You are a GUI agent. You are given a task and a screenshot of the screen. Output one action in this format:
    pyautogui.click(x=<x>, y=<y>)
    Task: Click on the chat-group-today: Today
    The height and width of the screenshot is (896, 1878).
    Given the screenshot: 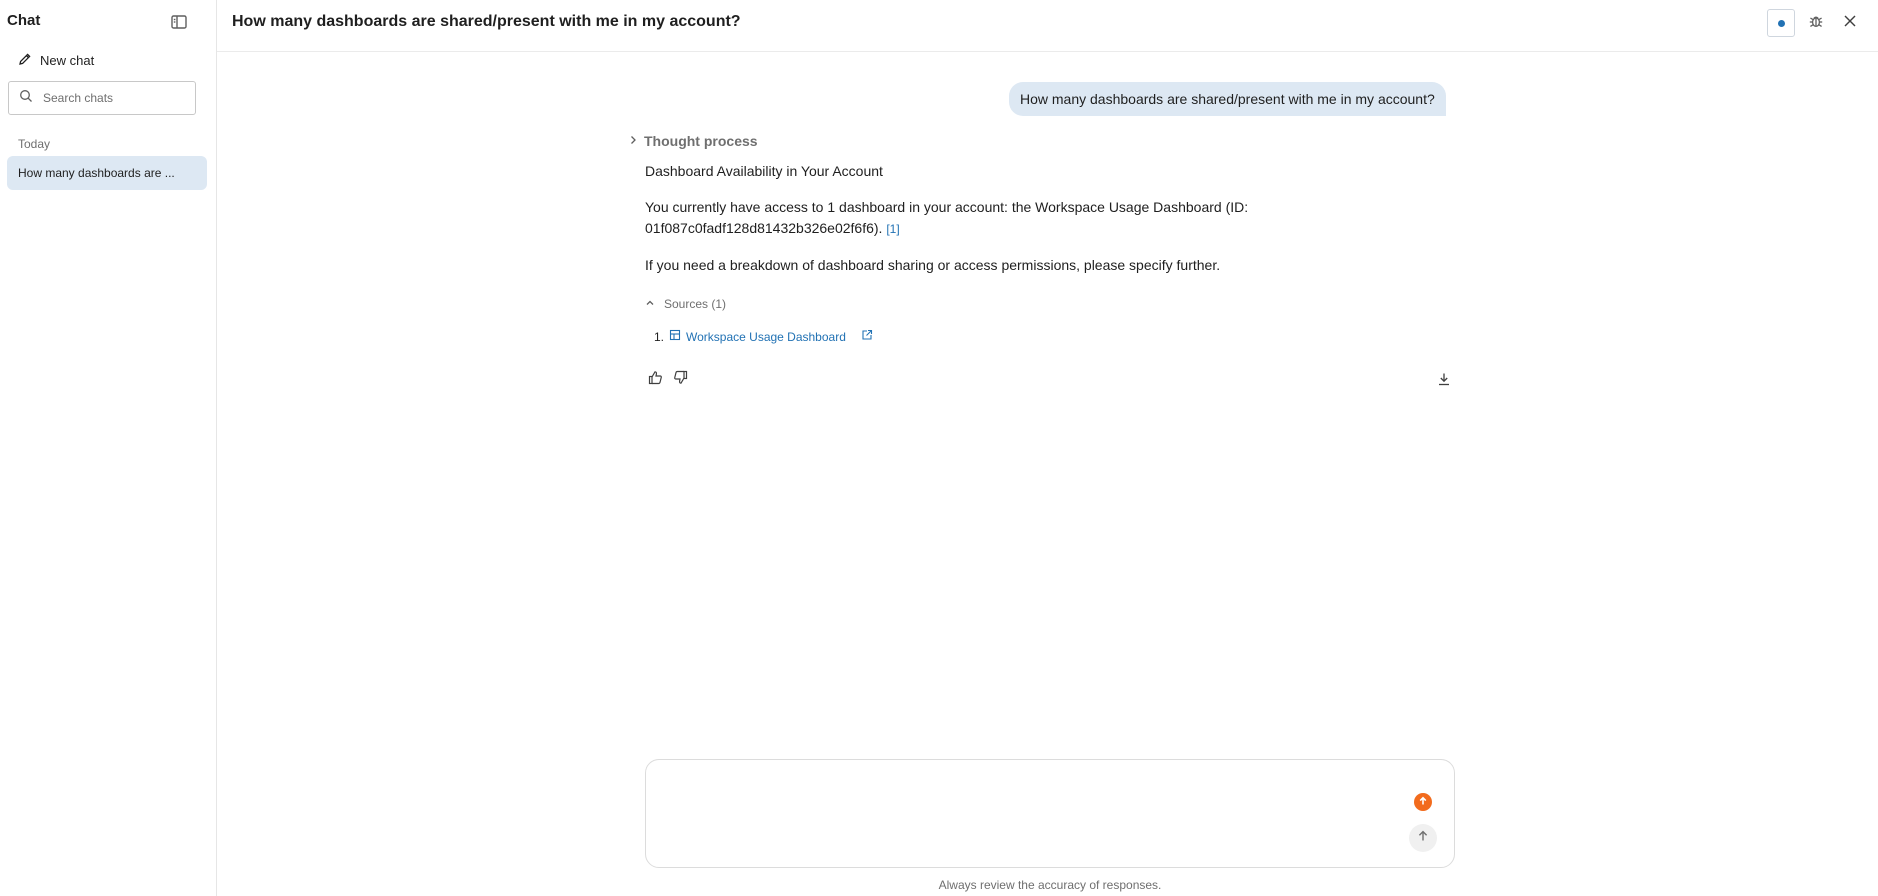 What is the action you would take?
    pyautogui.click(x=34, y=144)
    